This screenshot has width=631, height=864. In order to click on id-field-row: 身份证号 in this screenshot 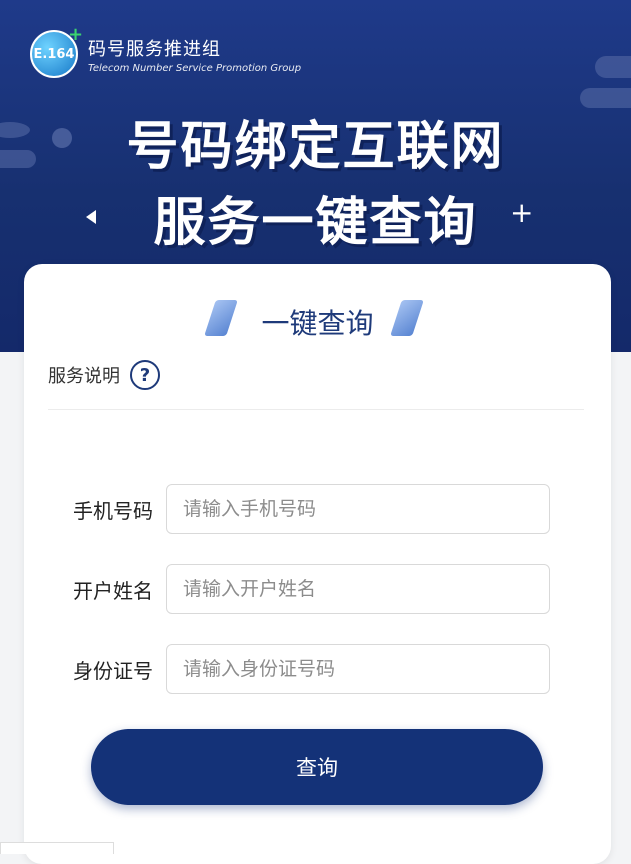, I will do `click(287, 669)`.